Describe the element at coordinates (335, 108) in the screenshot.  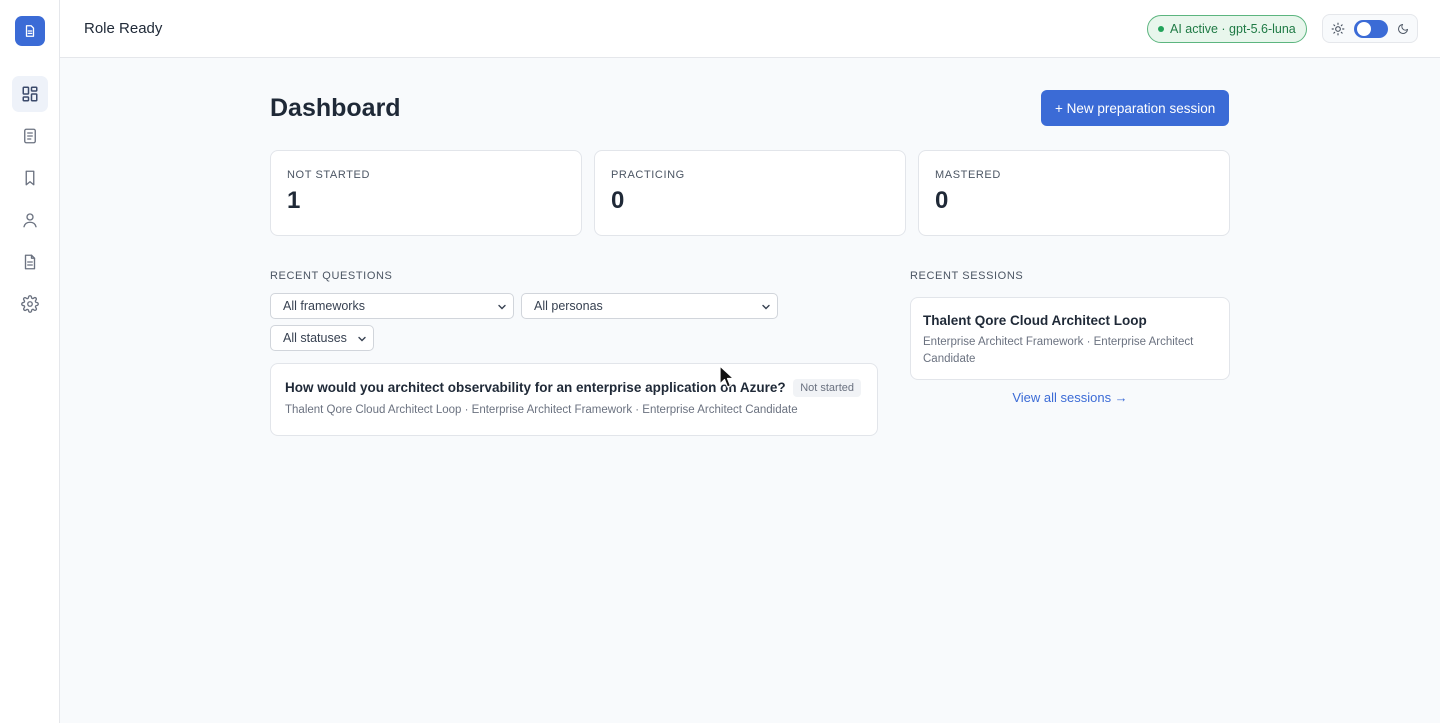
I see `page-title: Dashboard` at that location.